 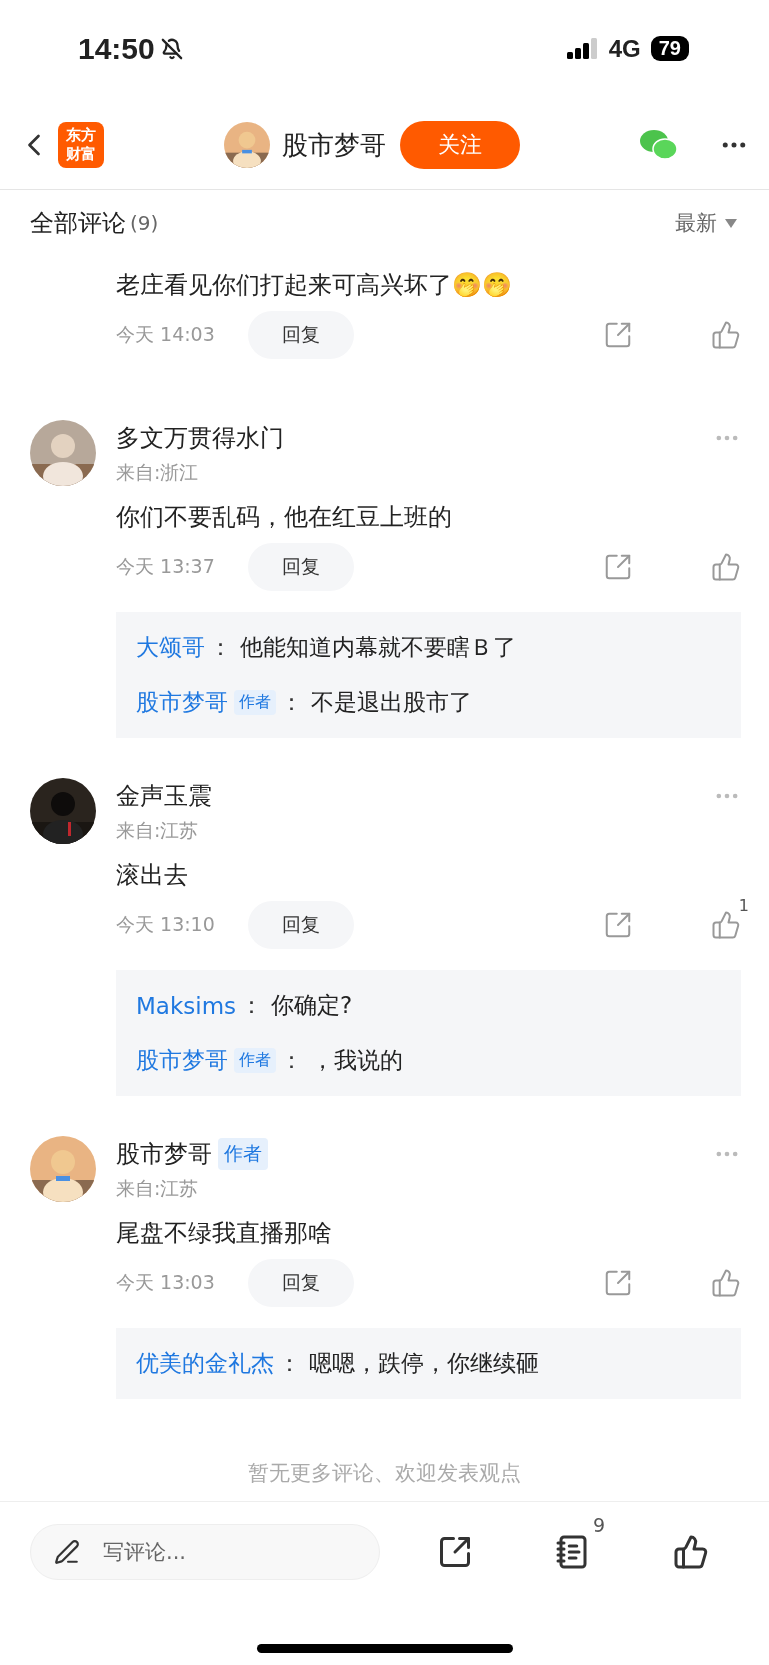 I want to click on reply-user: Maksims, so click(x=186, y=1005).